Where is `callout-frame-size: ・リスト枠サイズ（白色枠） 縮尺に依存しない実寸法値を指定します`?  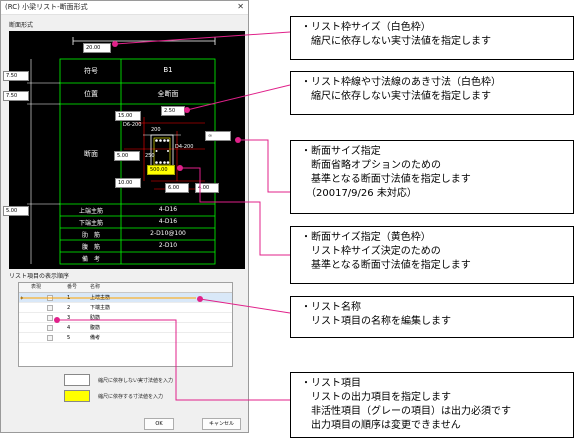 callout-frame-size: ・リスト枠サイズ（白色枠） 縮尺に依存しない実寸法値を指定します is located at coordinates (432, 38).